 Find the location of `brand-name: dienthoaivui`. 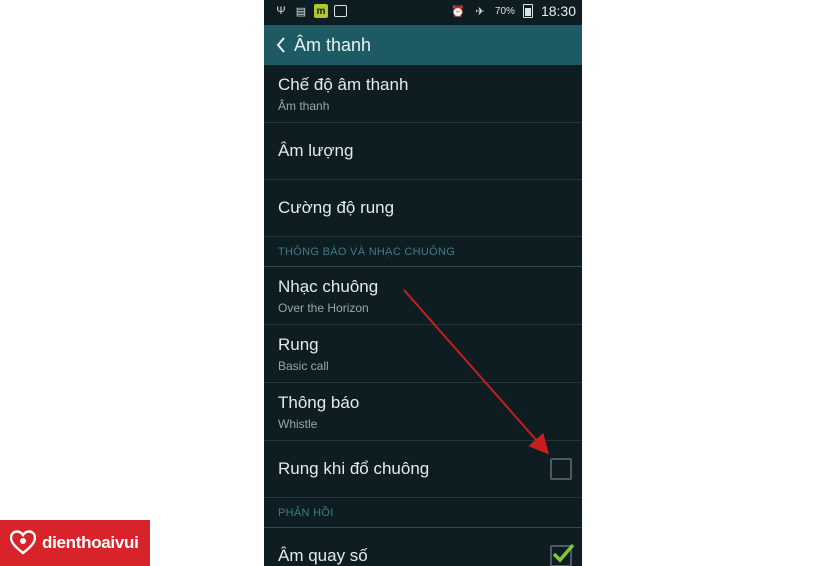

brand-name: dienthoaivui is located at coordinates (90, 542).